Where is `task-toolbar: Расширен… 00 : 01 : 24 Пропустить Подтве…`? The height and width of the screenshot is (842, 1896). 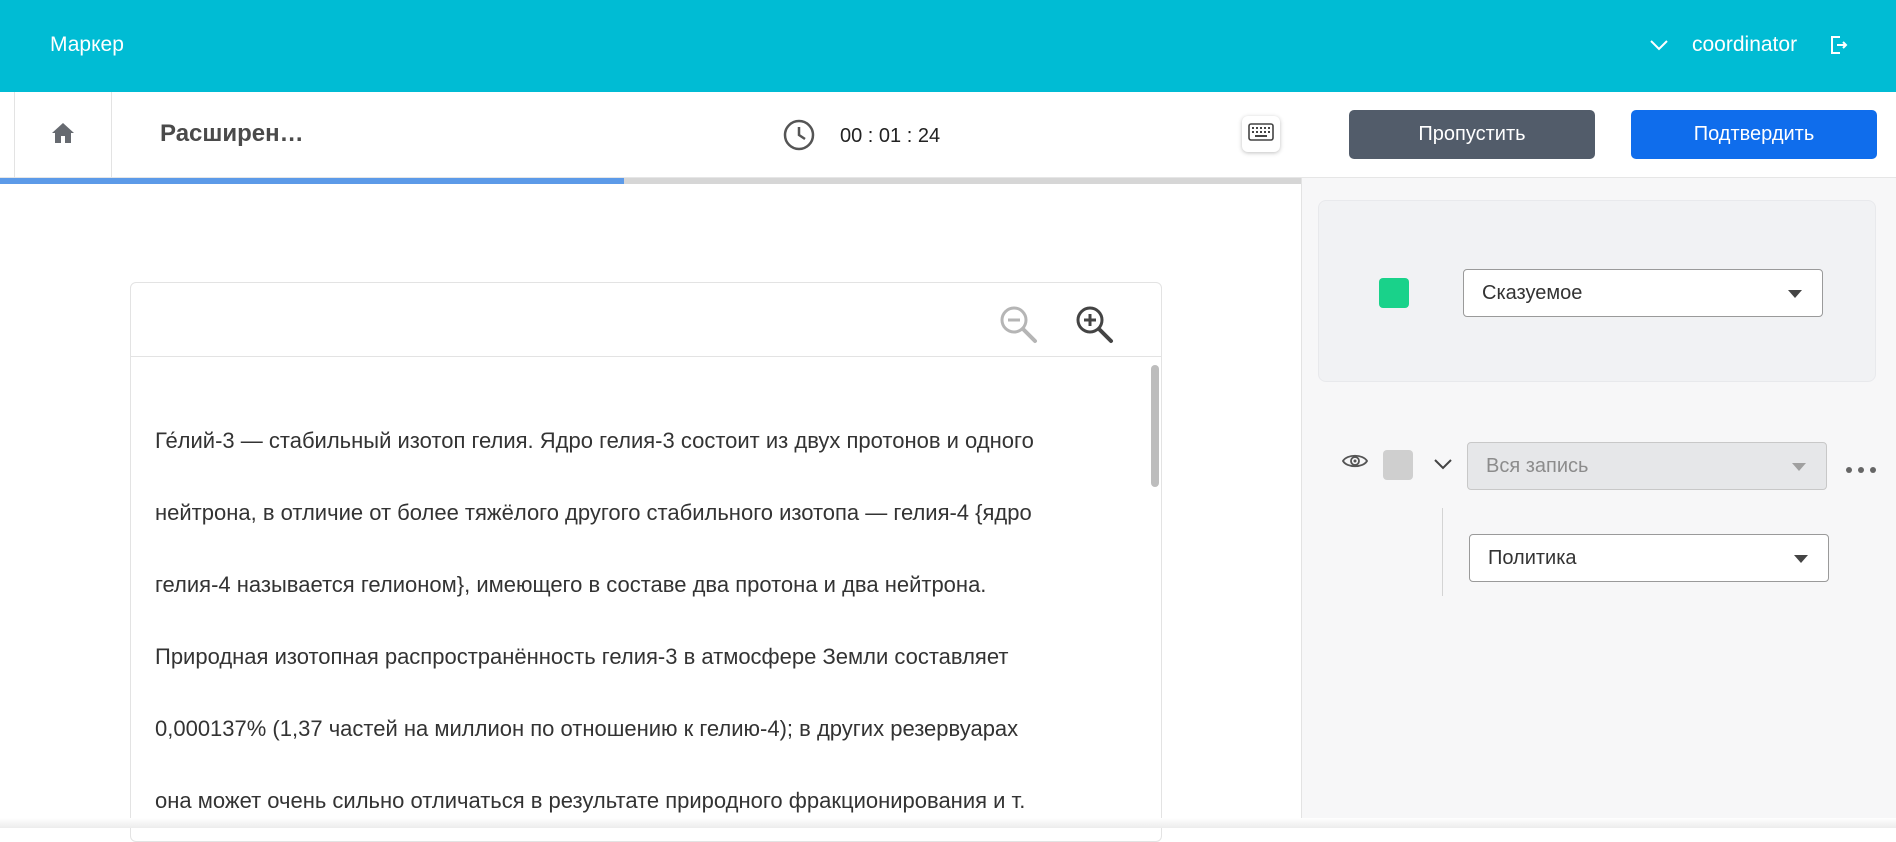 task-toolbar: Расширен… 00 : 01 : 24 Пропустить Подтве… is located at coordinates (948, 135).